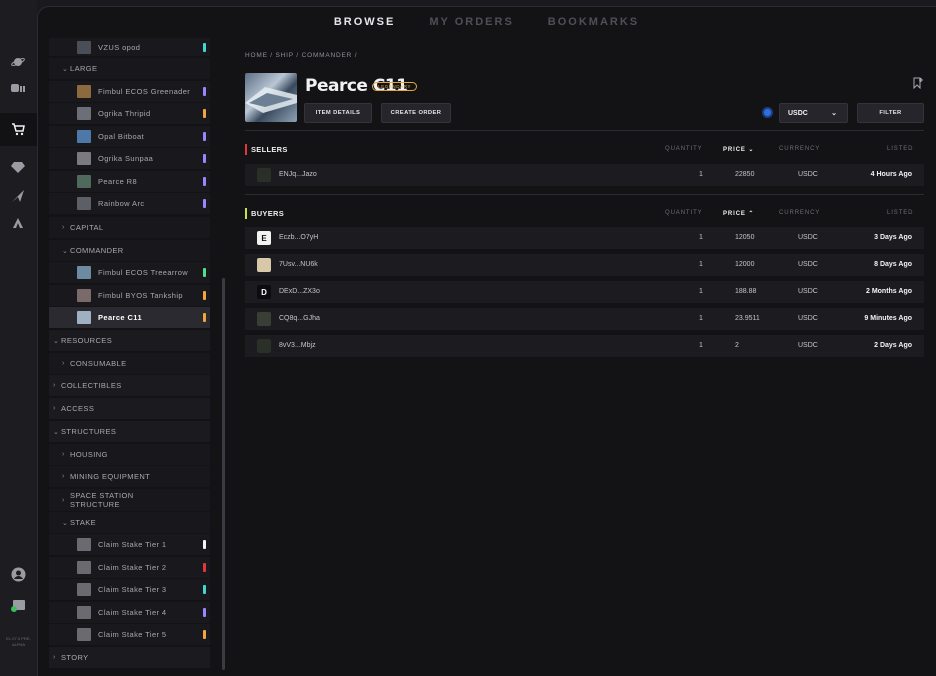 This screenshot has width=936, height=676. I want to click on sidebar-item: Claim Stake Tier 5, so click(129, 634).